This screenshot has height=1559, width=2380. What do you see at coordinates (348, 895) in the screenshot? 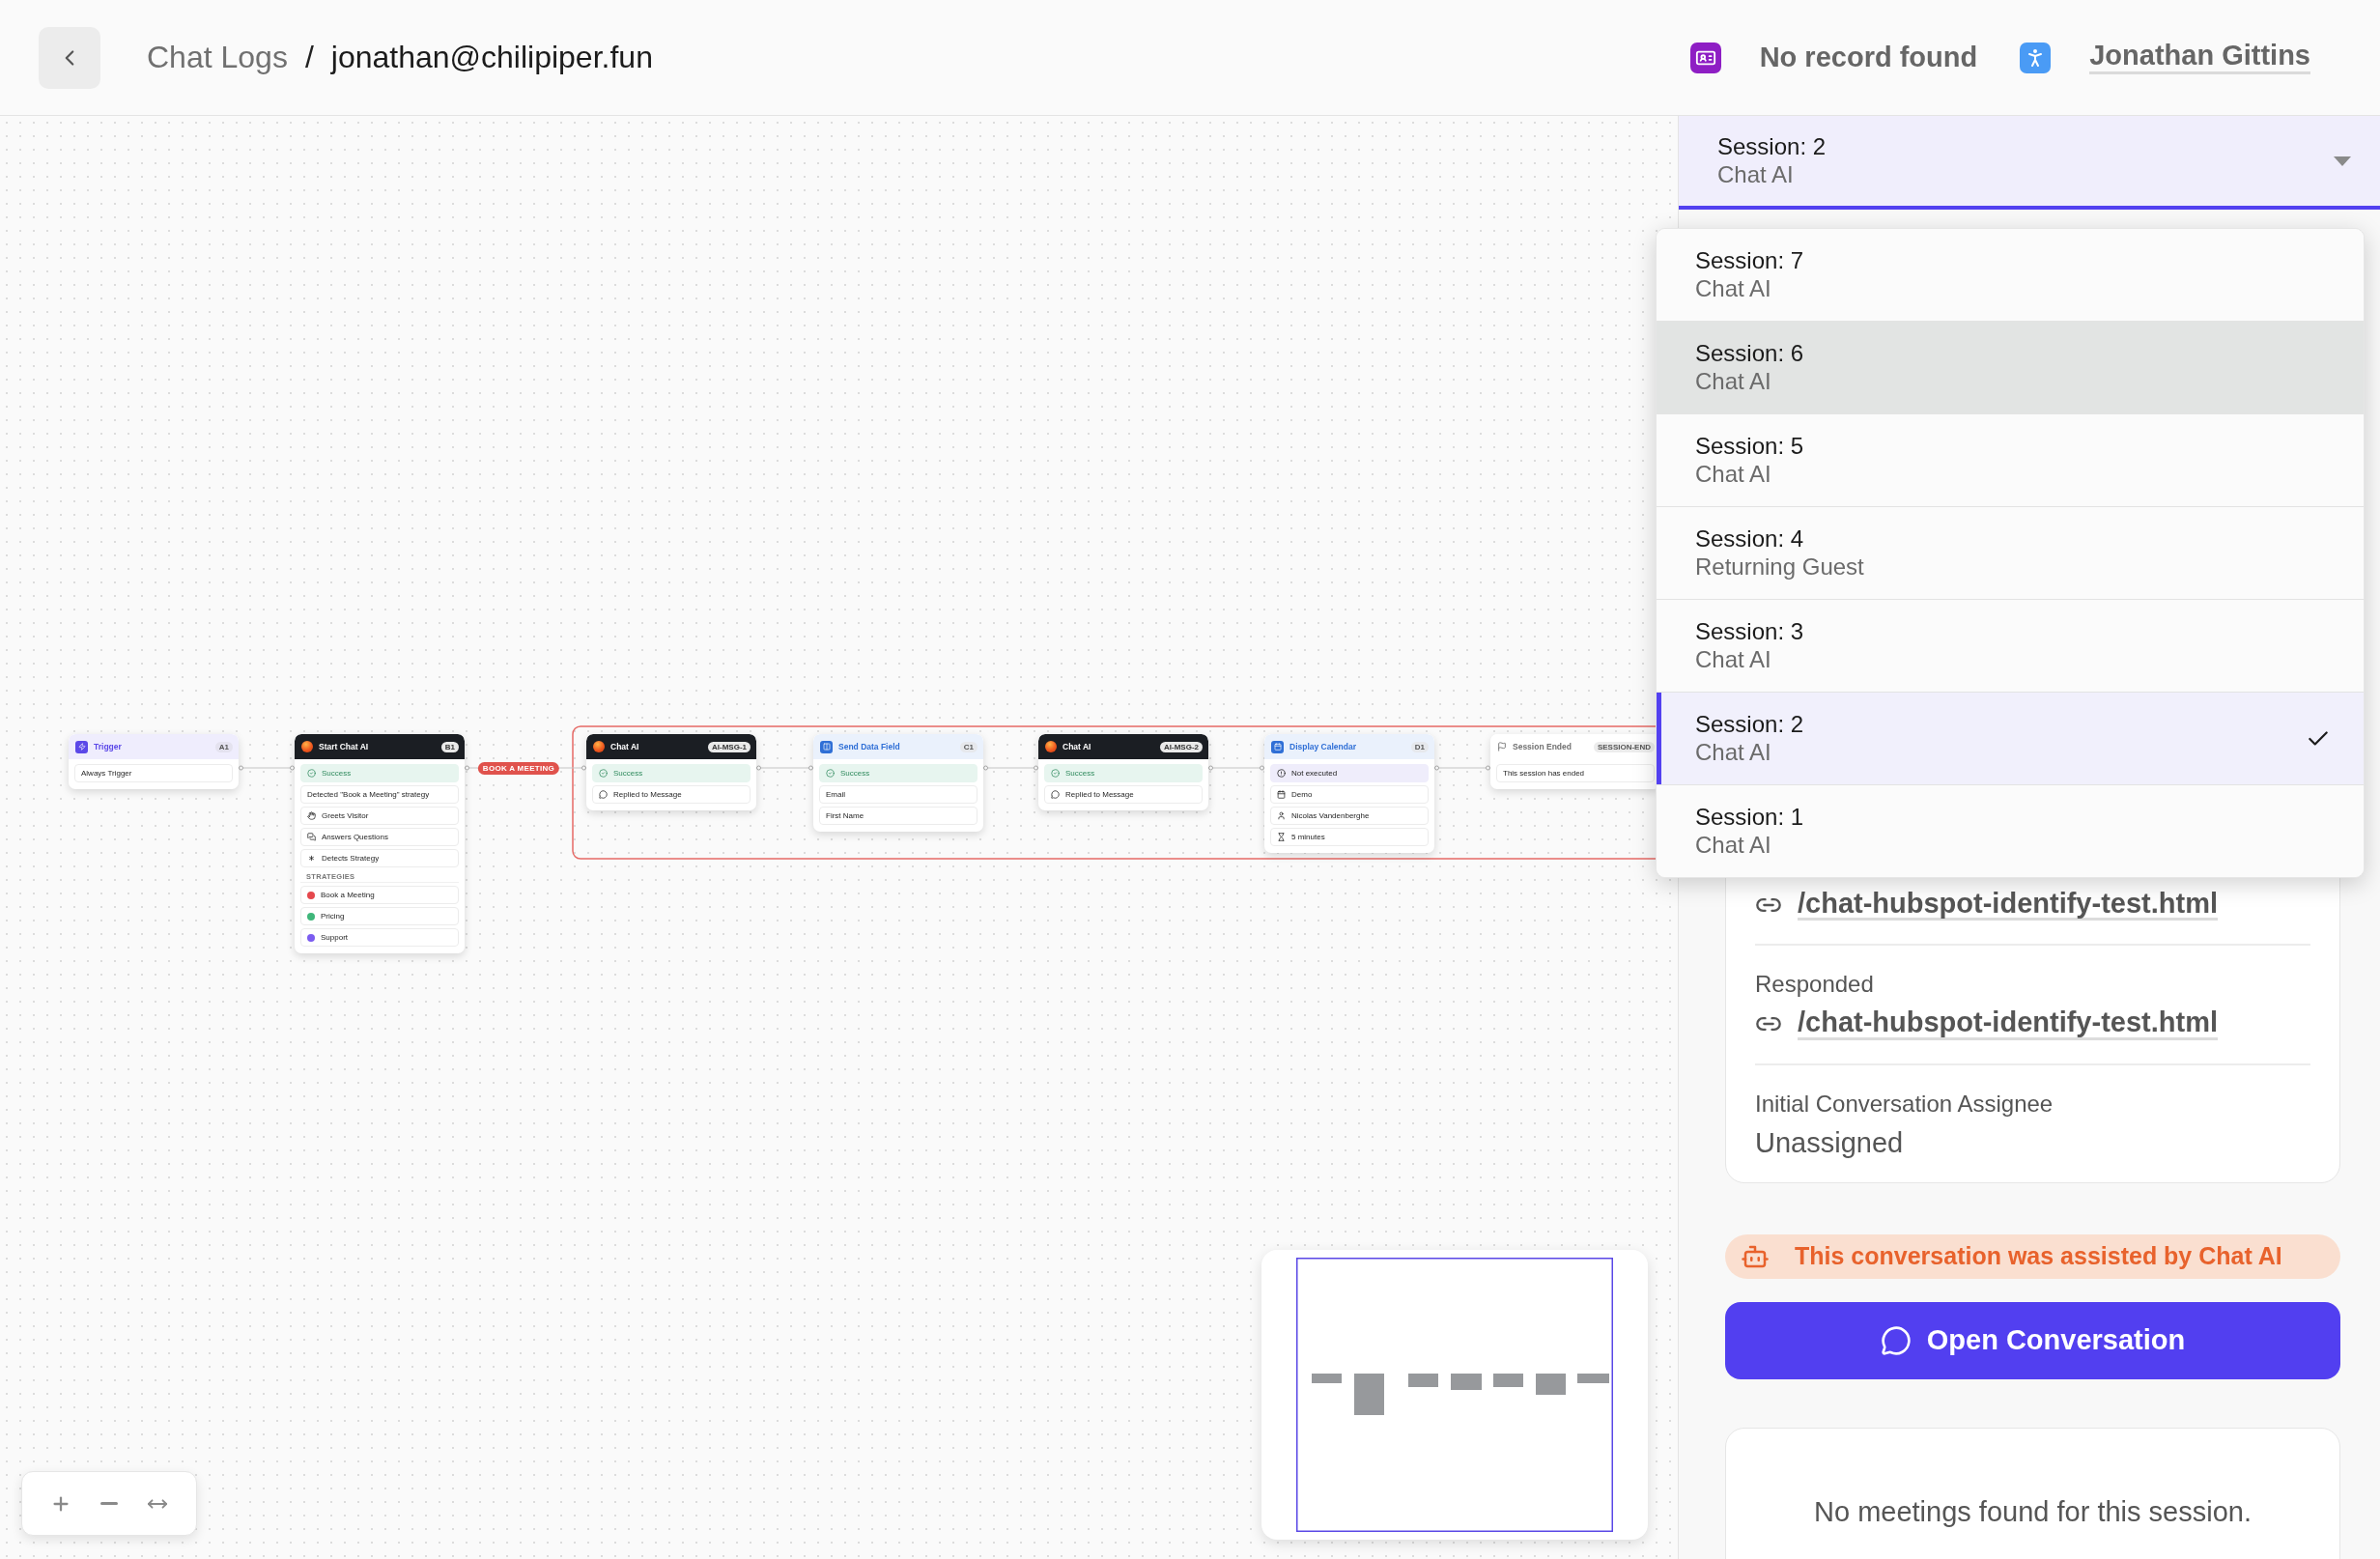
I see `strategy-label: Book a Meeting` at bounding box center [348, 895].